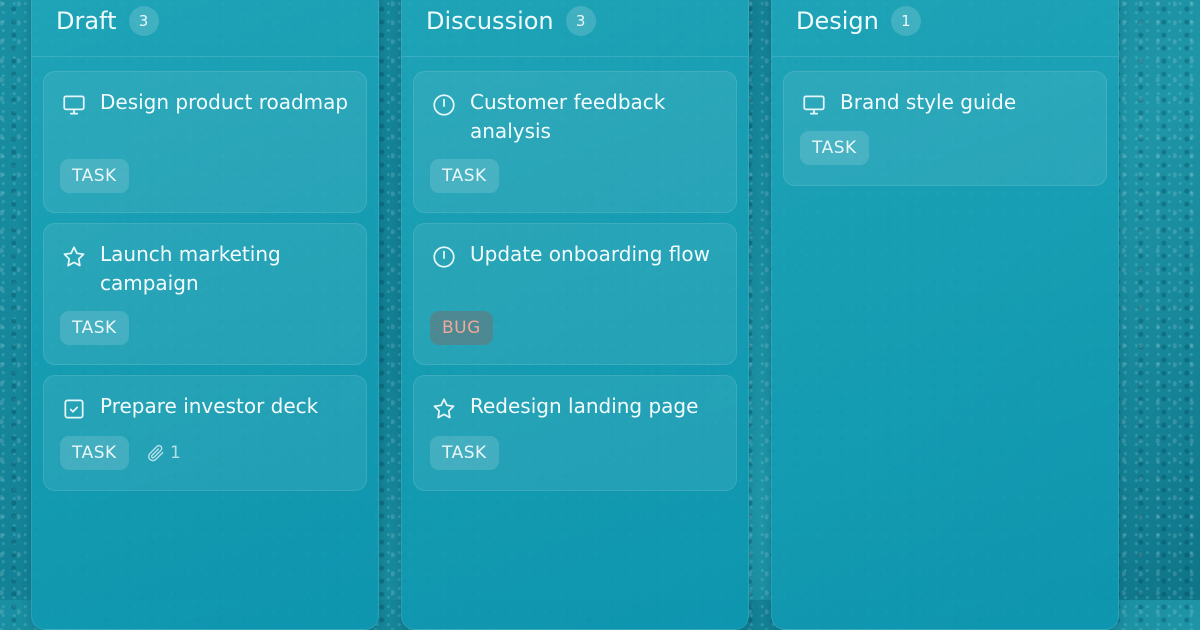 The image size is (1200, 630). What do you see at coordinates (584, 406) in the screenshot?
I see `card-title: Redesign landing page` at bounding box center [584, 406].